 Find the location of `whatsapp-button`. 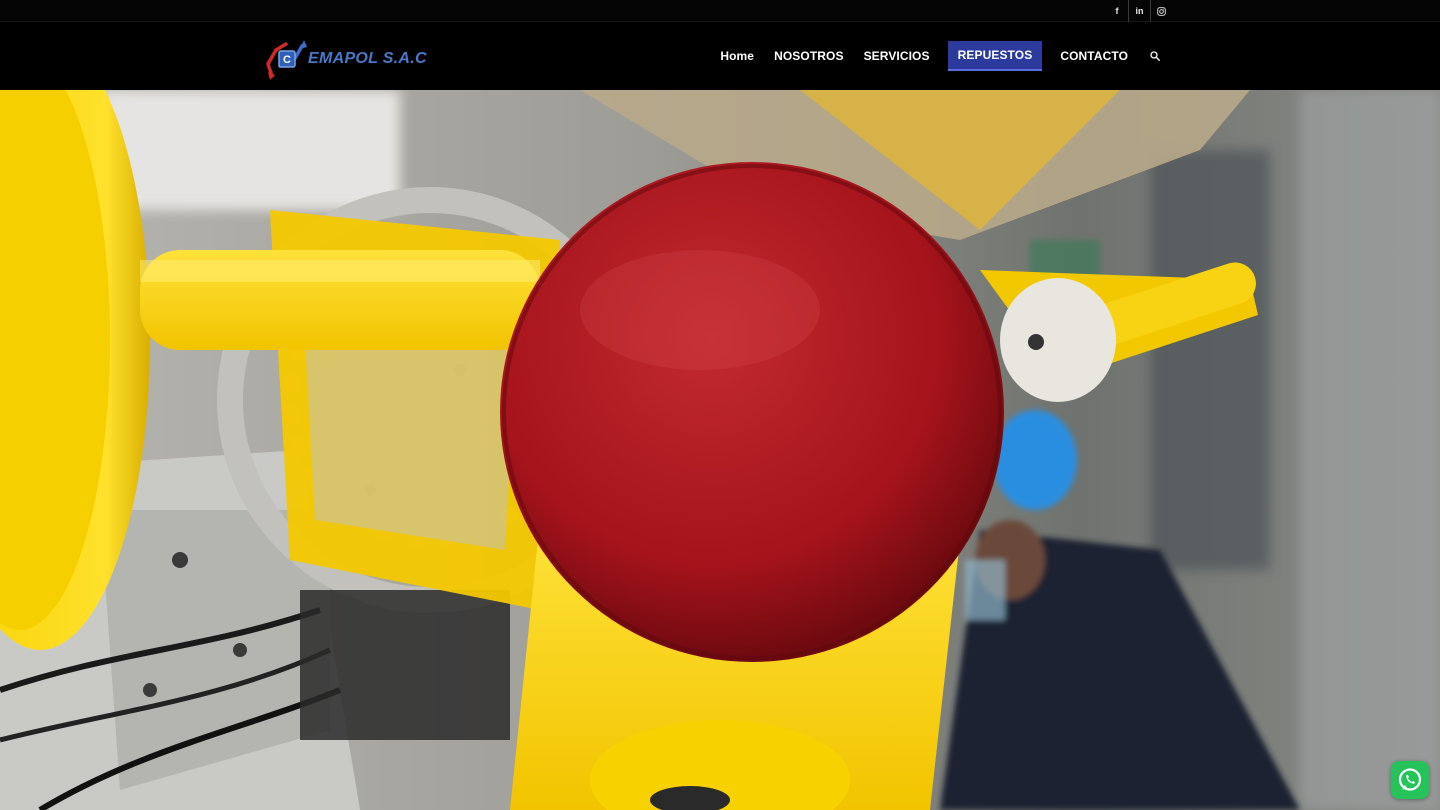

whatsapp-button is located at coordinates (1410, 780).